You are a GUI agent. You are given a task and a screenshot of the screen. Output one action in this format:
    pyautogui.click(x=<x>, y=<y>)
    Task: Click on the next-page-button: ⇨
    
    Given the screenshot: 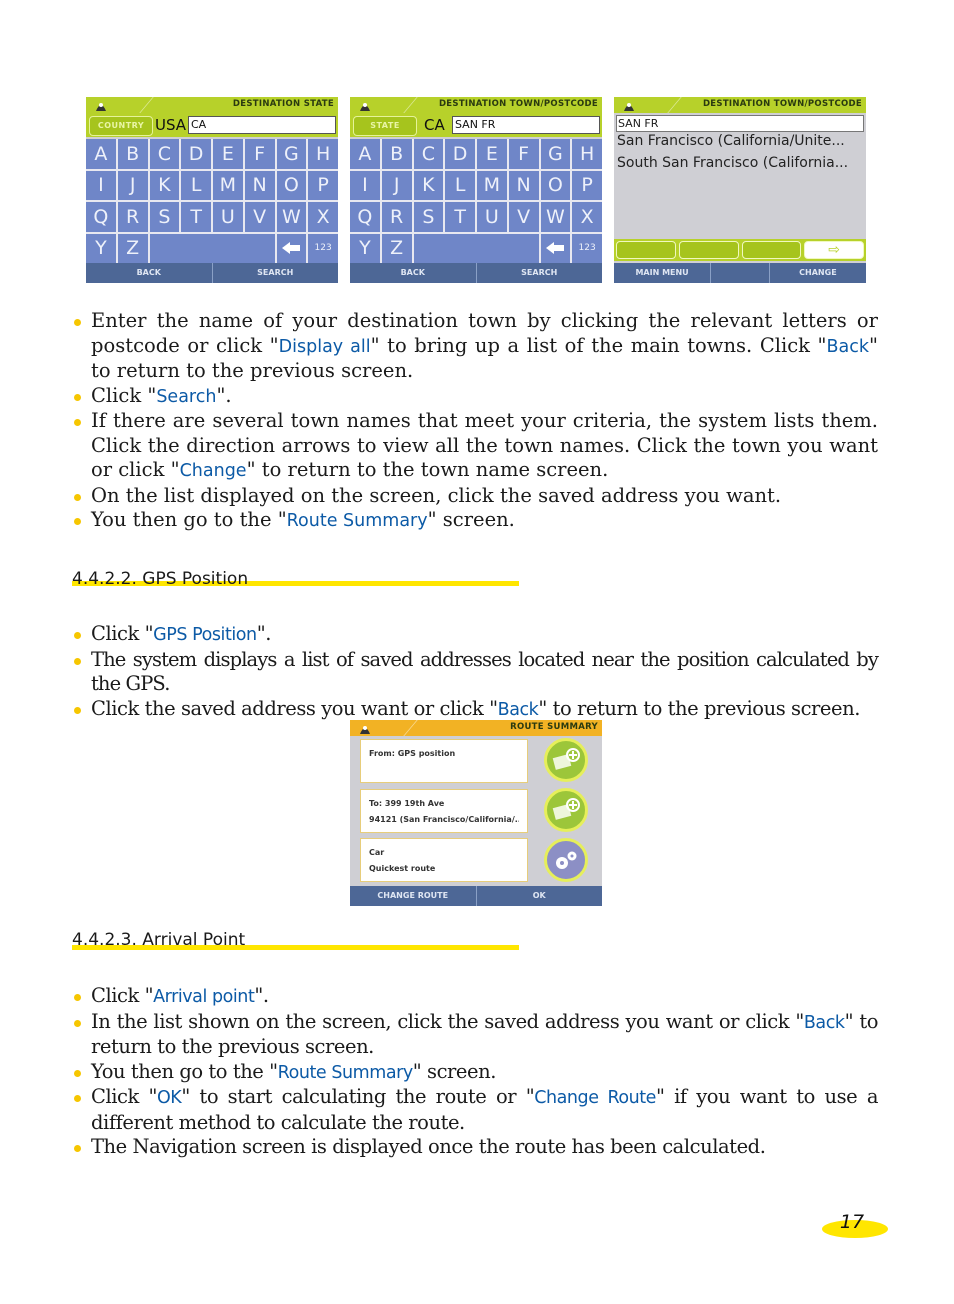 What is the action you would take?
    pyautogui.click(x=834, y=250)
    